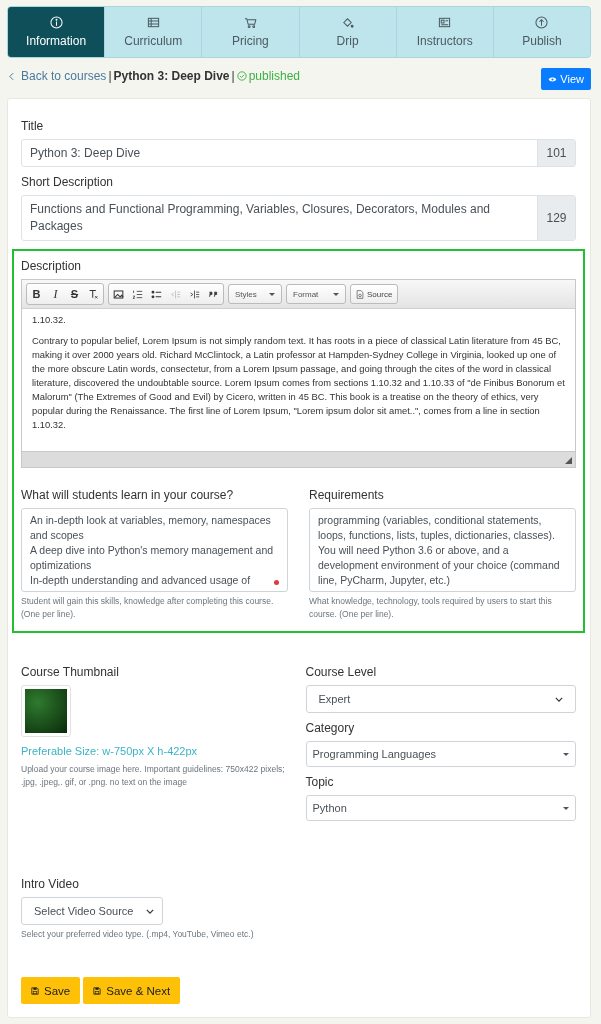 The image size is (601, 1024). Describe the element at coordinates (276, 582) in the screenshot. I see `spellcheck-dot-icon` at that location.